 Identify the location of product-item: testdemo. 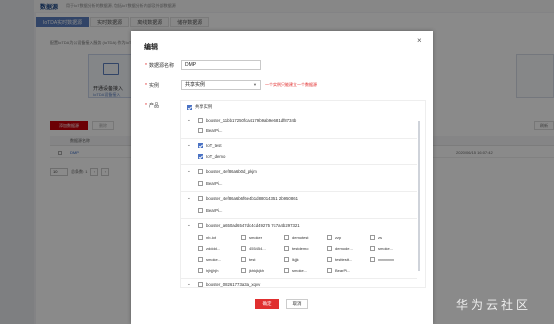
(296, 248).